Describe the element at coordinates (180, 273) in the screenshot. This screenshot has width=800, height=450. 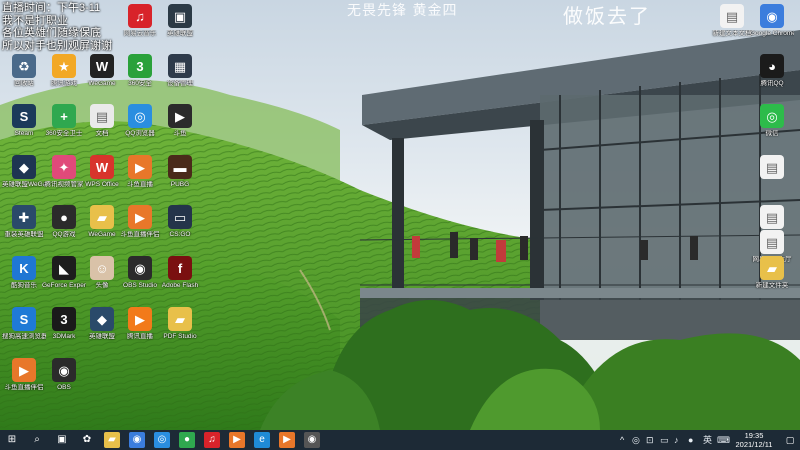
I see `desktop-shortcut: f Adobe Flash` at that location.